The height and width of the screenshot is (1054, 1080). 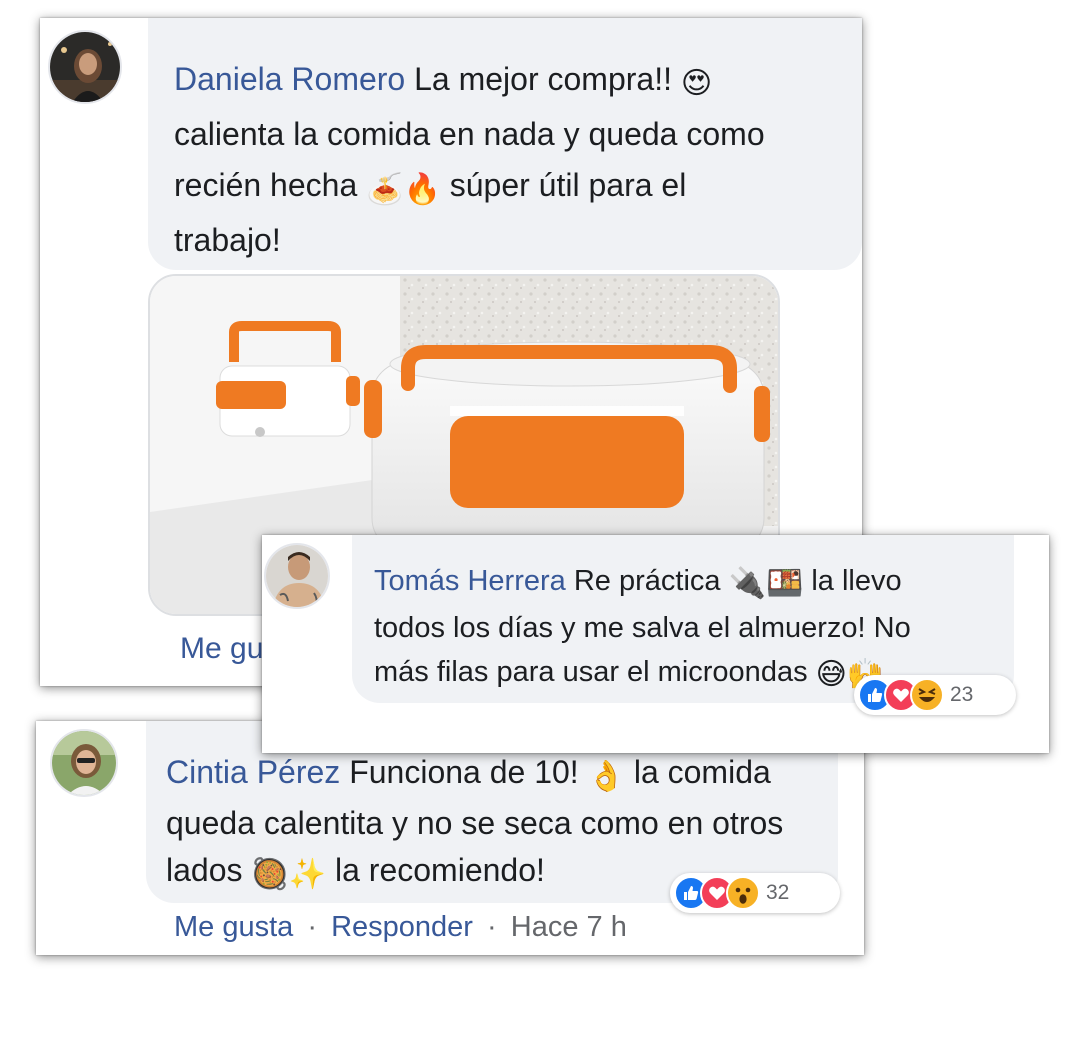 What do you see at coordinates (696, 83) in the screenshot?
I see `heart-eyes-emoji: 😍` at bounding box center [696, 83].